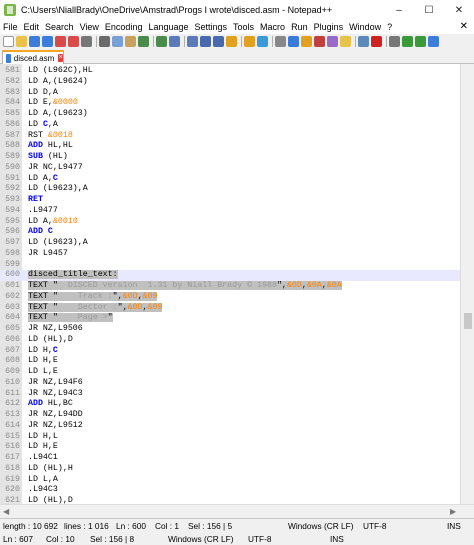 The image size is (474, 545). I want to click on status-eol: Windows (CR LF), so click(320, 526).